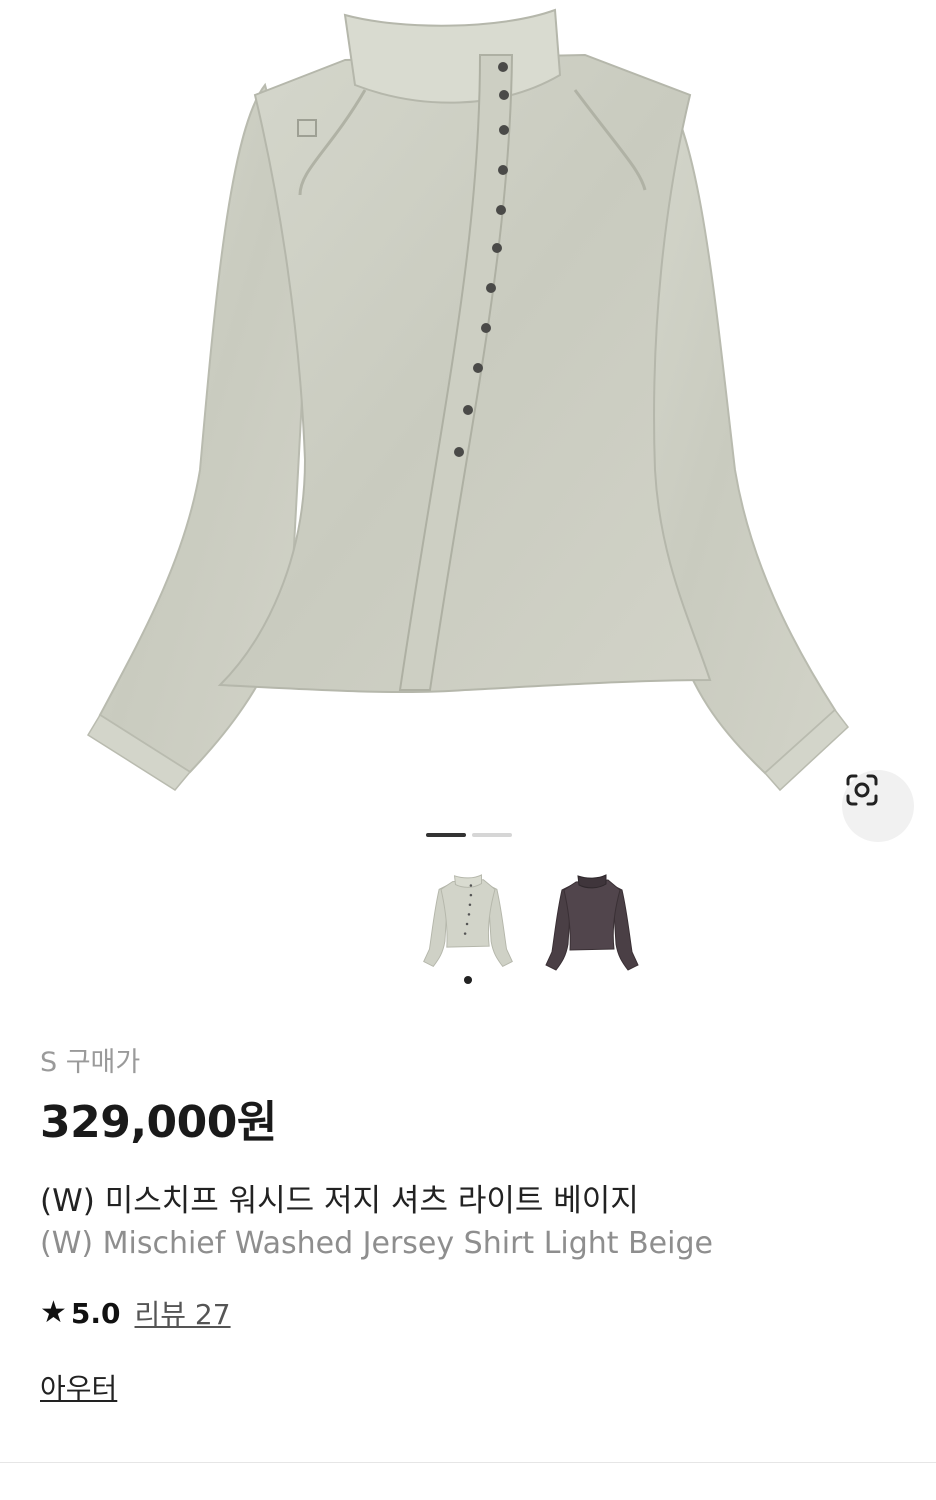 Image resolution: width=936 pixels, height=1500 pixels. Describe the element at coordinates (468, 1462) in the screenshot. I see `section-divider` at that location.